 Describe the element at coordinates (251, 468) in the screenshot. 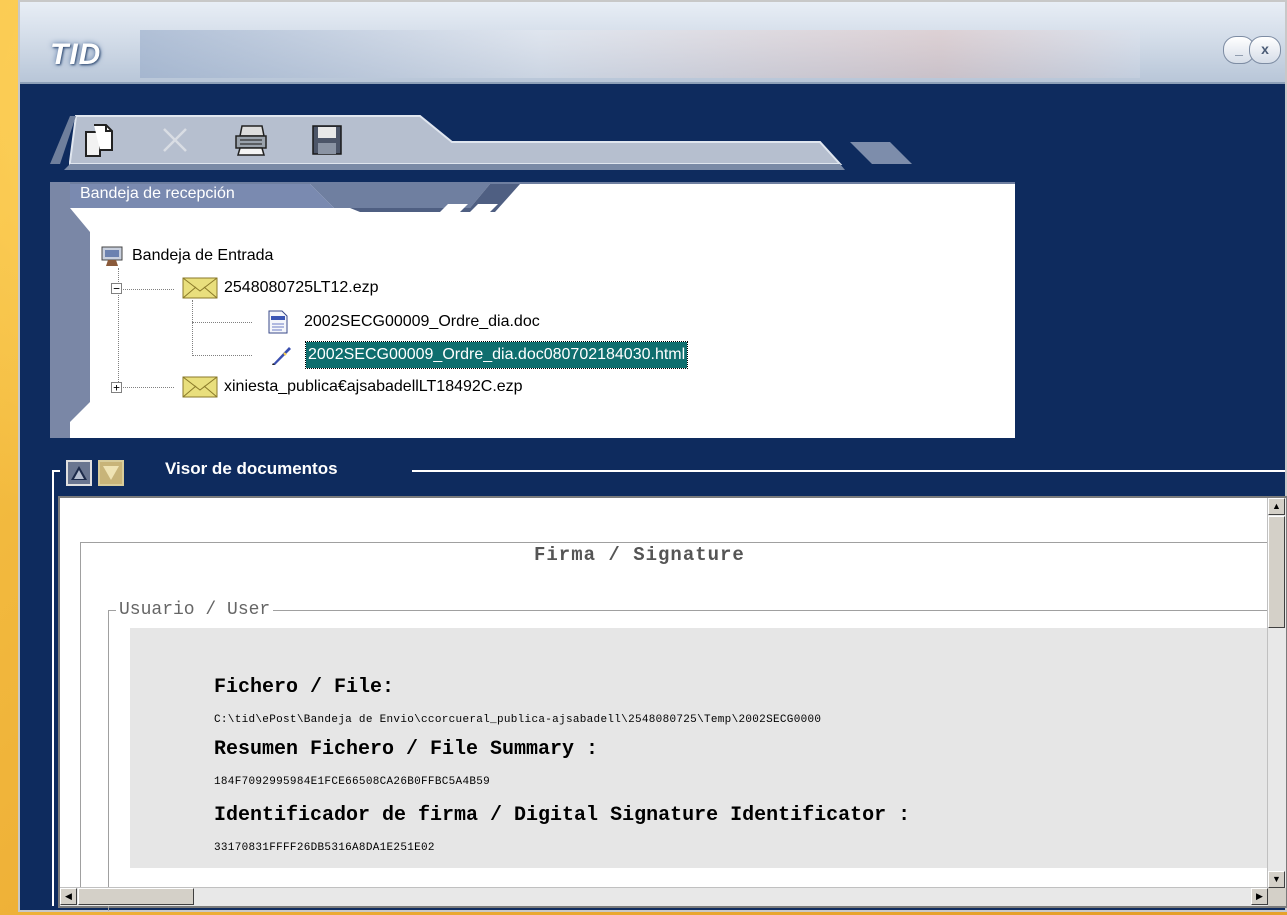

I see `viewer-title: Visor de documentos` at that location.